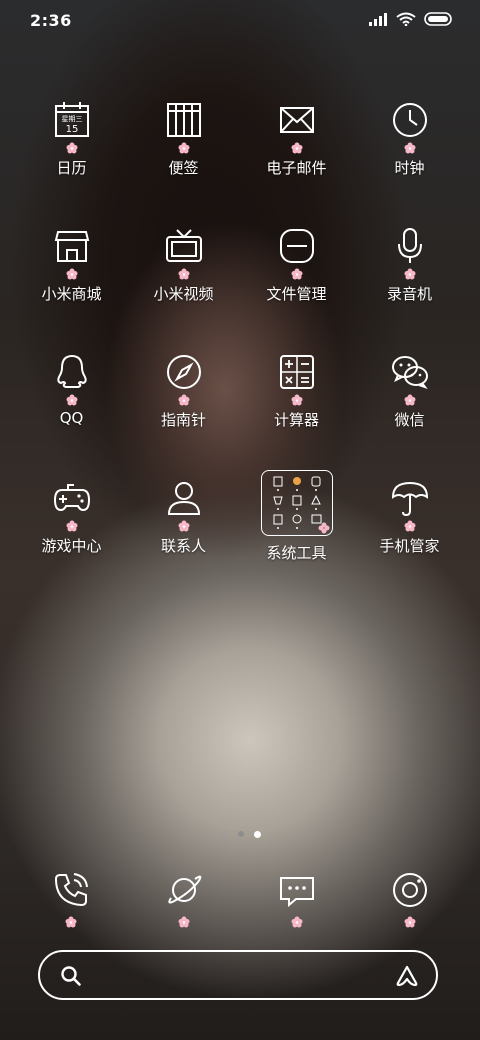  What do you see at coordinates (296, 553) in the screenshot?
I see `app-label: 系统工具` at bounding box center [296, 553].